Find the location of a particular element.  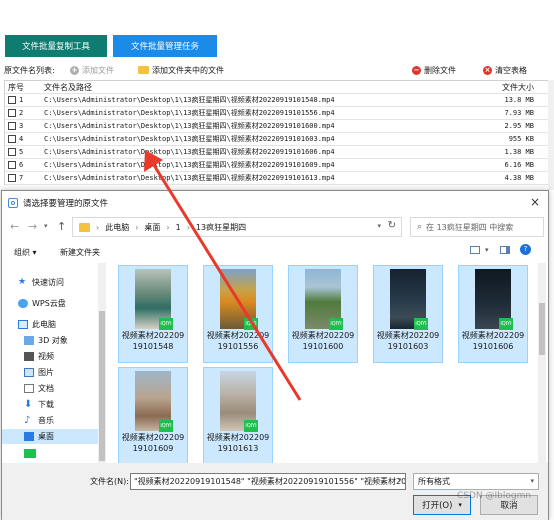

annotation-arrow is located at coordinates (223, 275).